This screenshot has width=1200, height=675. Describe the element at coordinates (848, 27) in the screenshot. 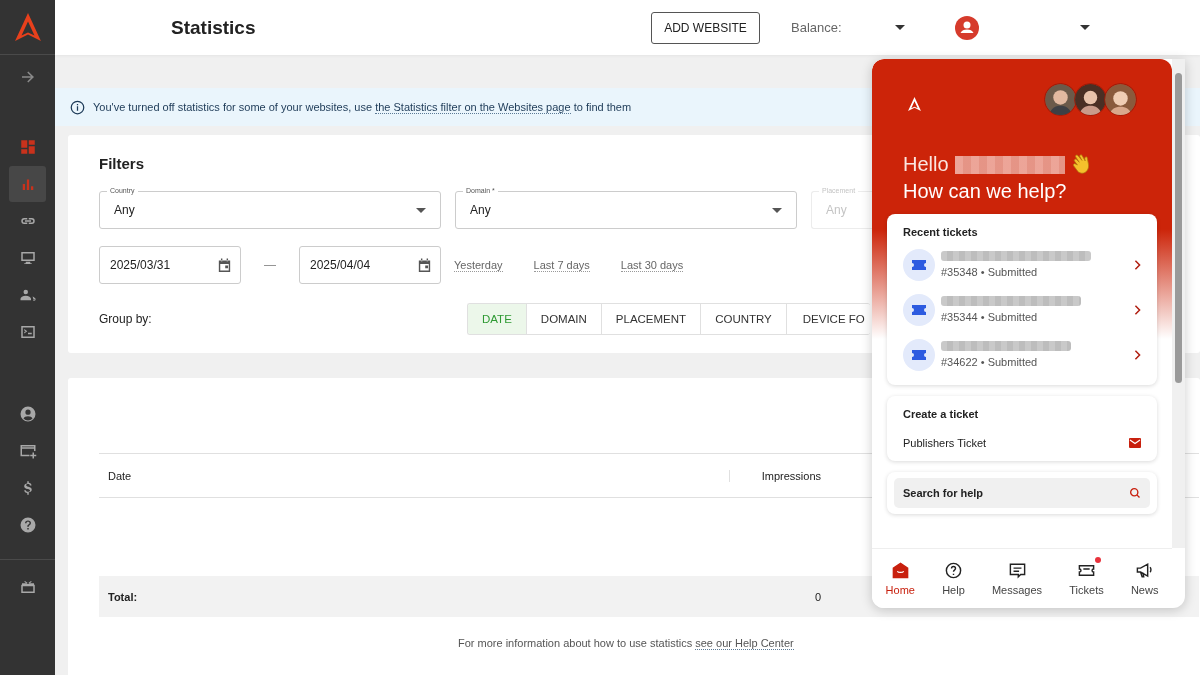

I see `balance-dropdown: Balance:` at that location.